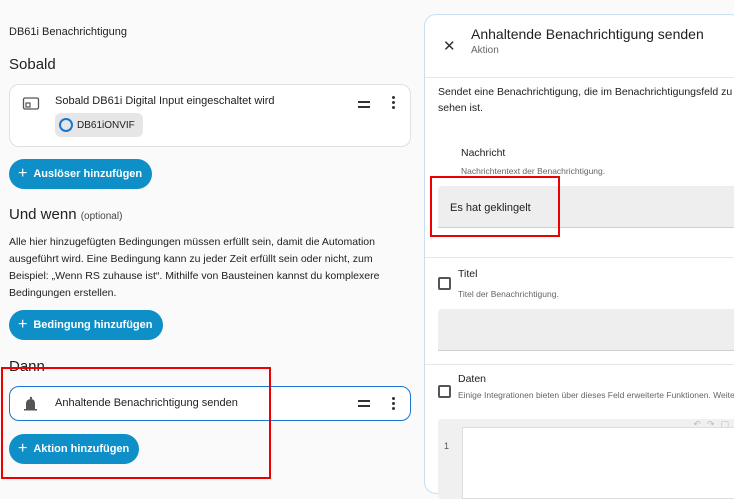  What do you see at coordinates (101, 216) in the screenshot?
I see `optional-label: (optional)` at bounding box center [101, 216].